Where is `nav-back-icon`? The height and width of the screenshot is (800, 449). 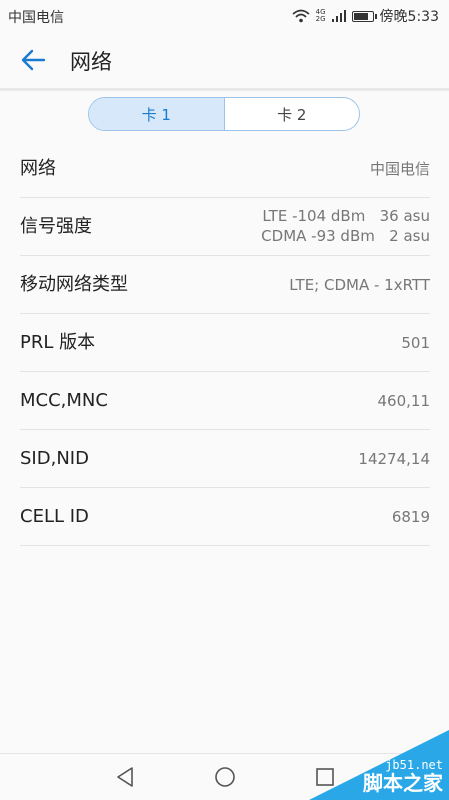 nav-back-icon is located at coordinates (125, 777).